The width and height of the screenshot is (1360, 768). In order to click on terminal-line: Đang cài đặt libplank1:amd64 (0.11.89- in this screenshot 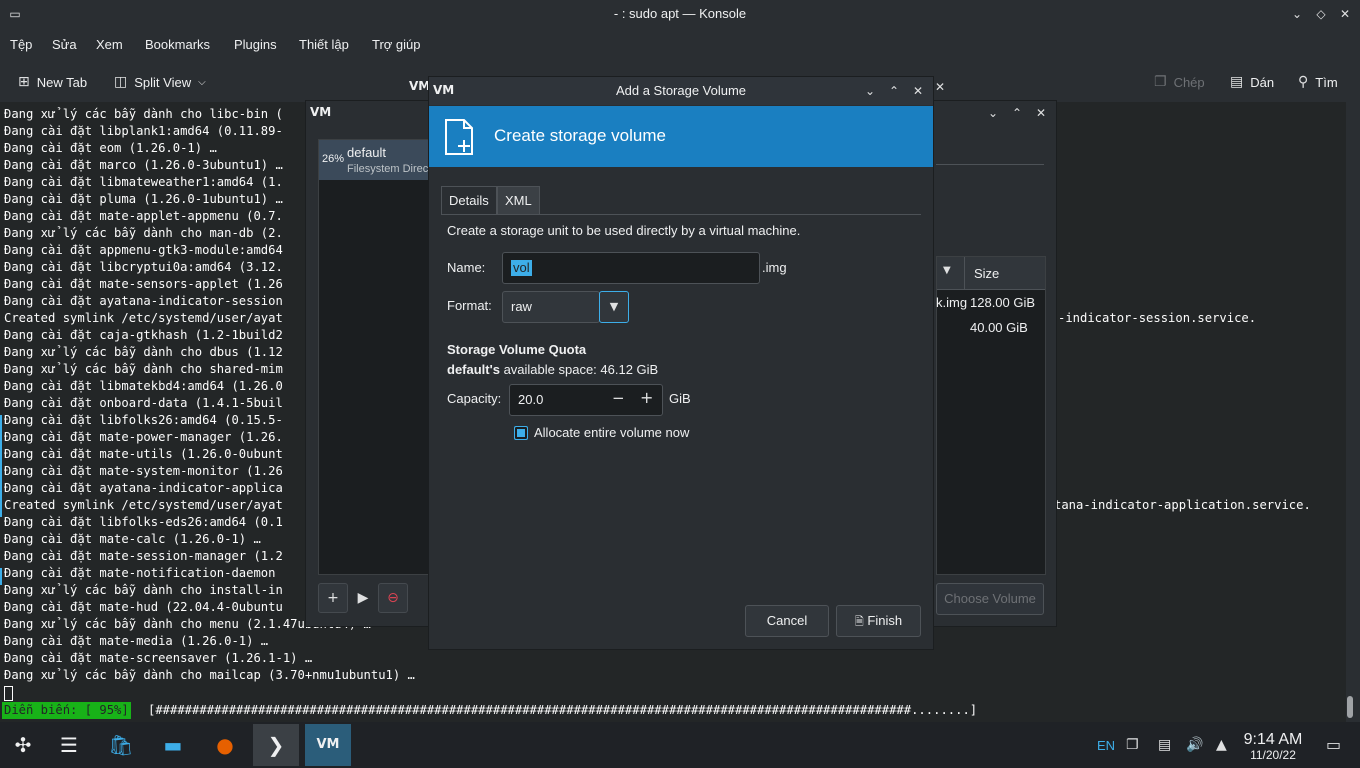, I will do `click(143, 131)`.